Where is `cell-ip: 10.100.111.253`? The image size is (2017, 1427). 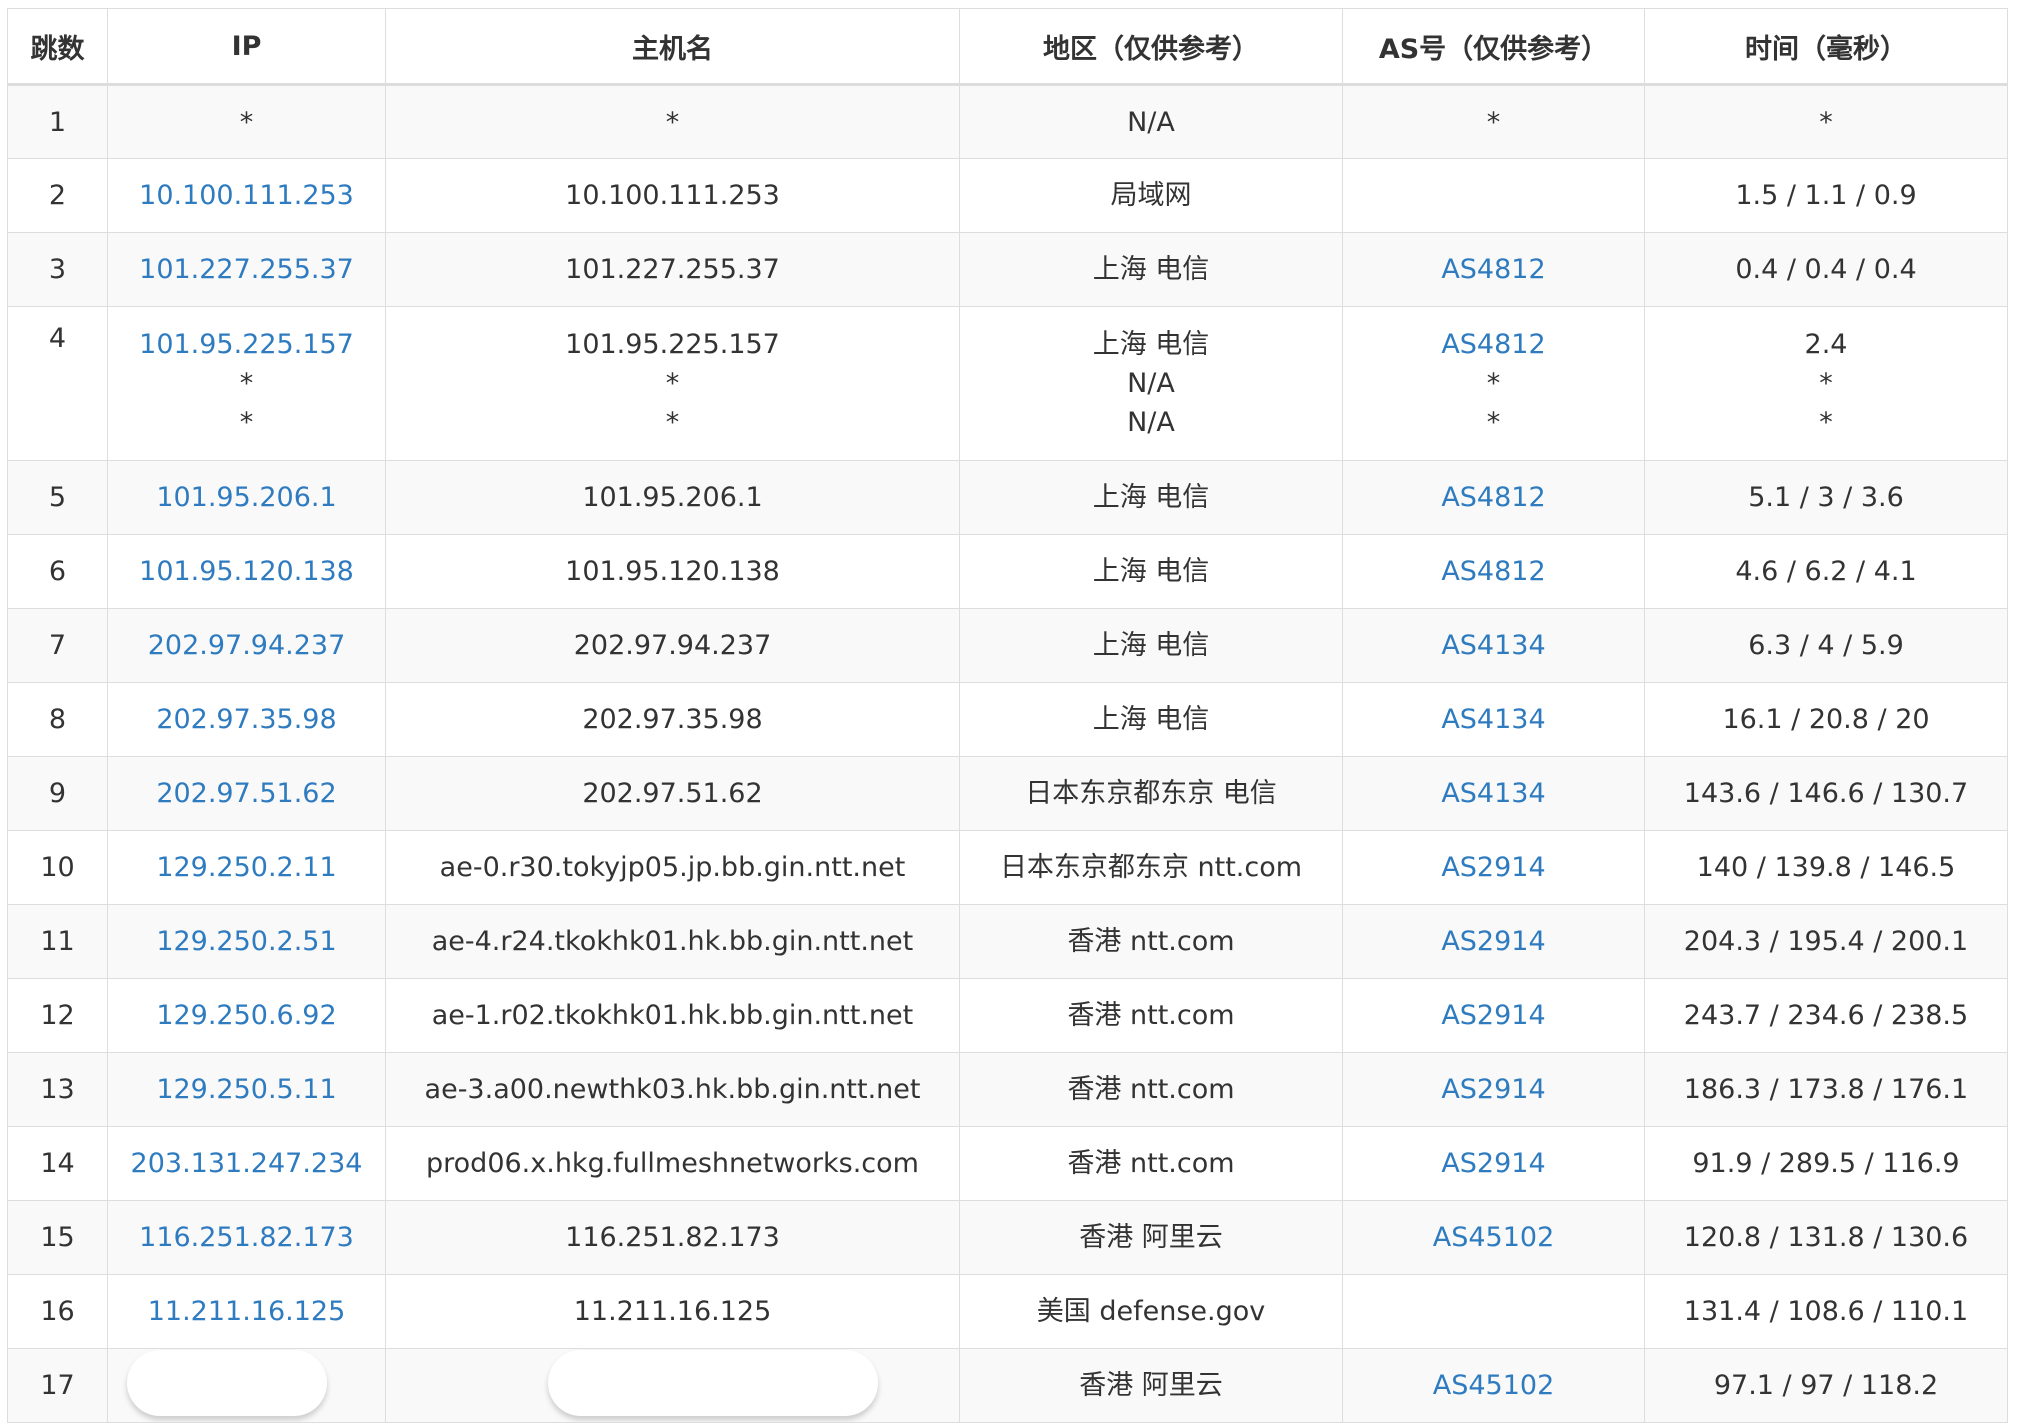
cell-ip: 10.100.111.253 is located at coordinates (246, 195).